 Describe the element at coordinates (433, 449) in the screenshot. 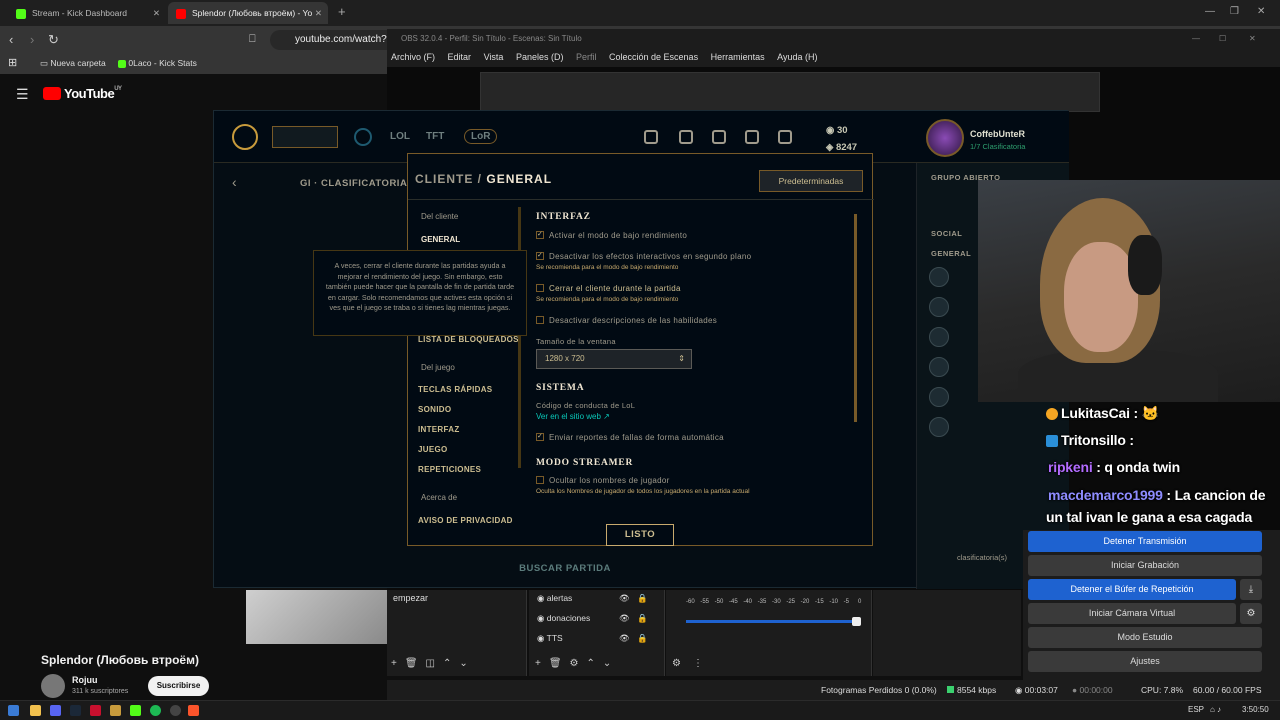

I see `nav-game: JUEGO` at that location.